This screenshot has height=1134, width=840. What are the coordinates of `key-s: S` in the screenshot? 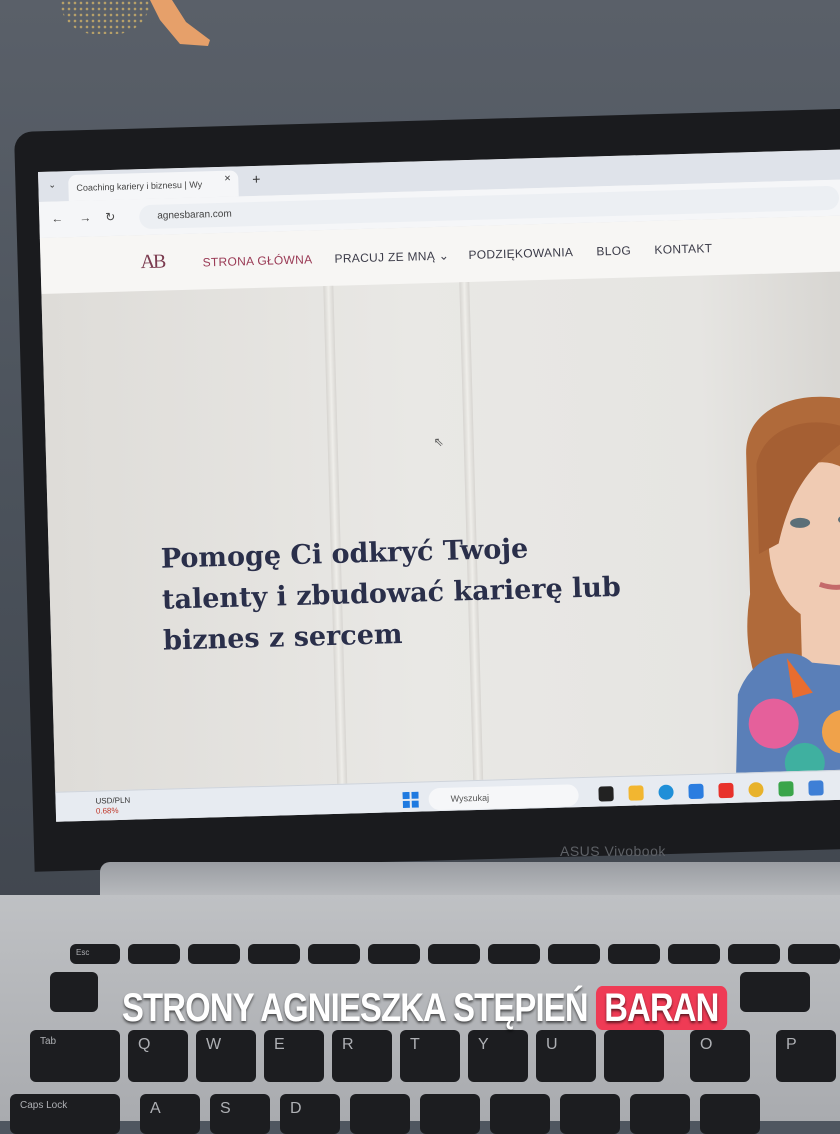 It's located at (240, 1114).